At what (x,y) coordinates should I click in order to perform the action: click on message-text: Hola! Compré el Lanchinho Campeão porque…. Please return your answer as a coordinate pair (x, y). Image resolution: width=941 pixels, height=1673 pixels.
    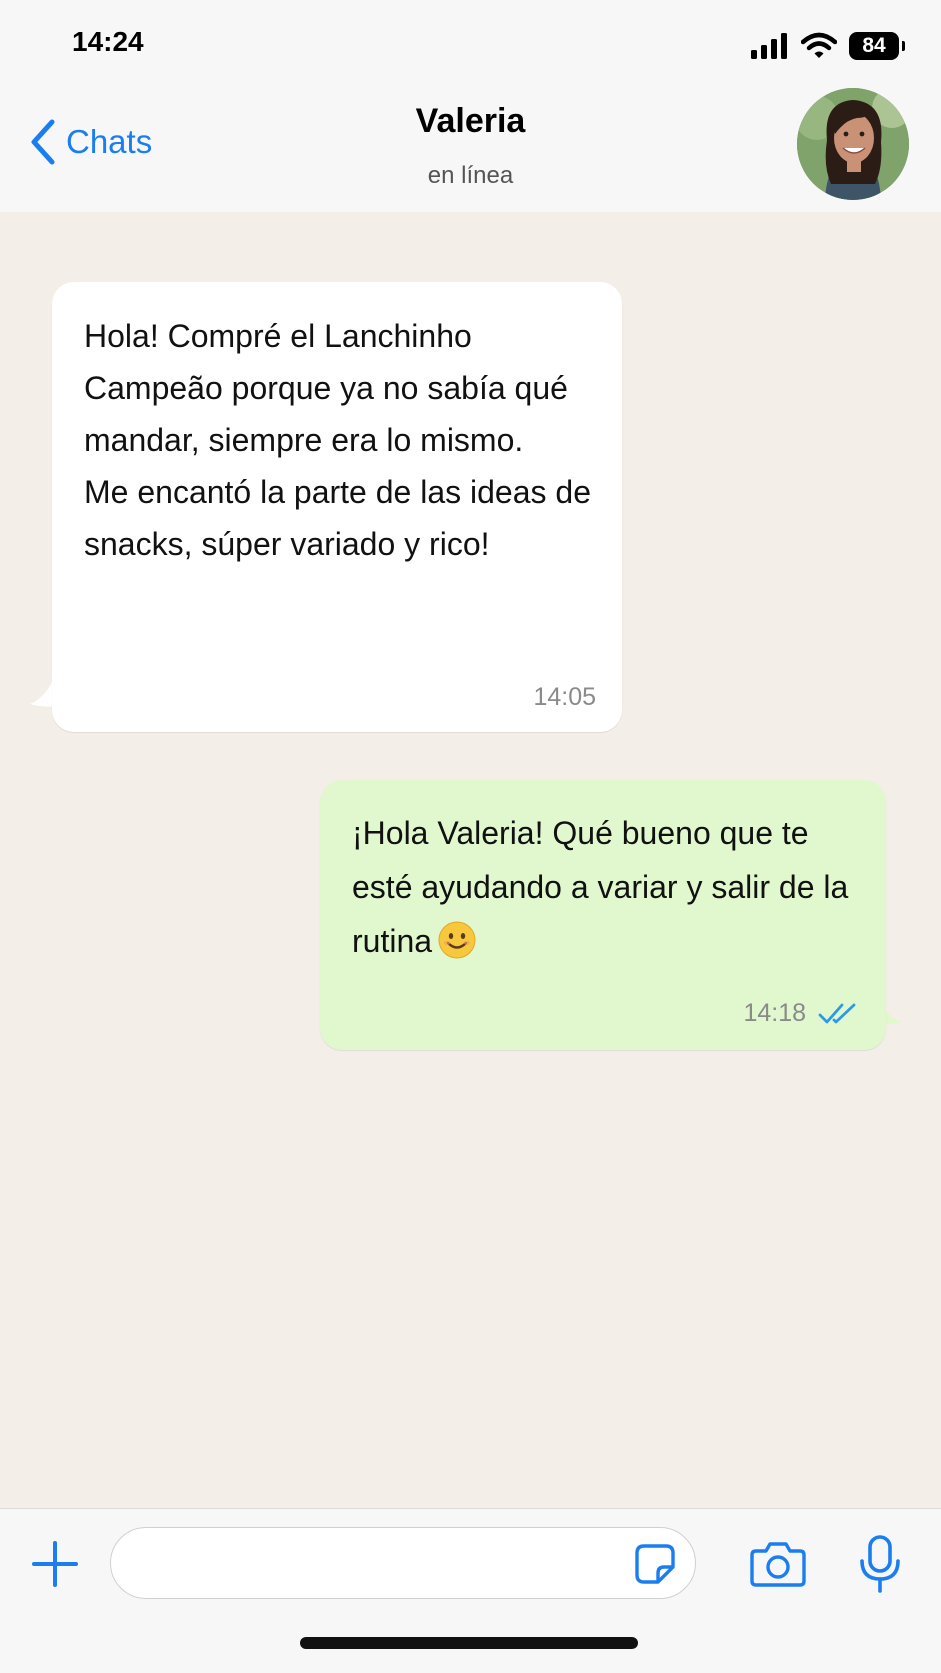
    Looking at the image, I should click on (337, 440).